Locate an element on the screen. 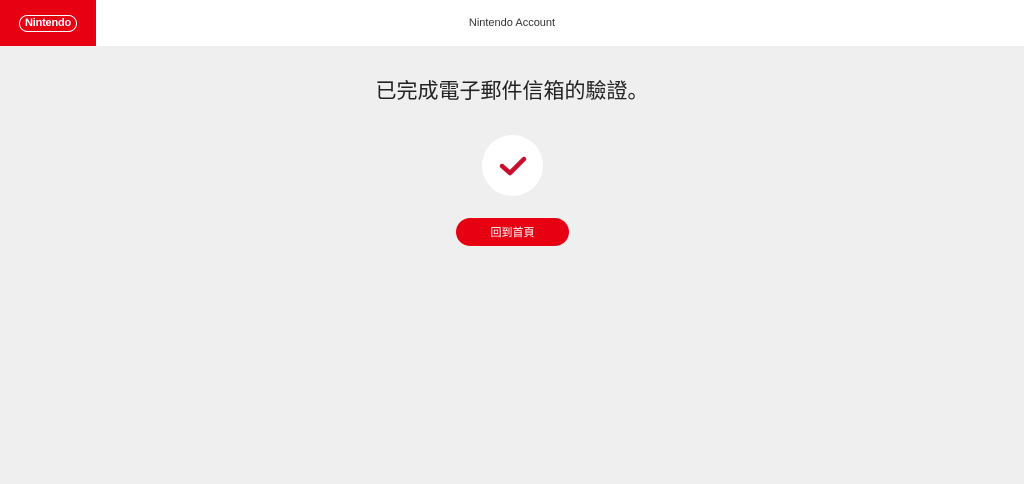 Image resolution: width=1024 pixels, height=484 pixels. header-title: Nintendo Account is located at coordinates (512, 23).